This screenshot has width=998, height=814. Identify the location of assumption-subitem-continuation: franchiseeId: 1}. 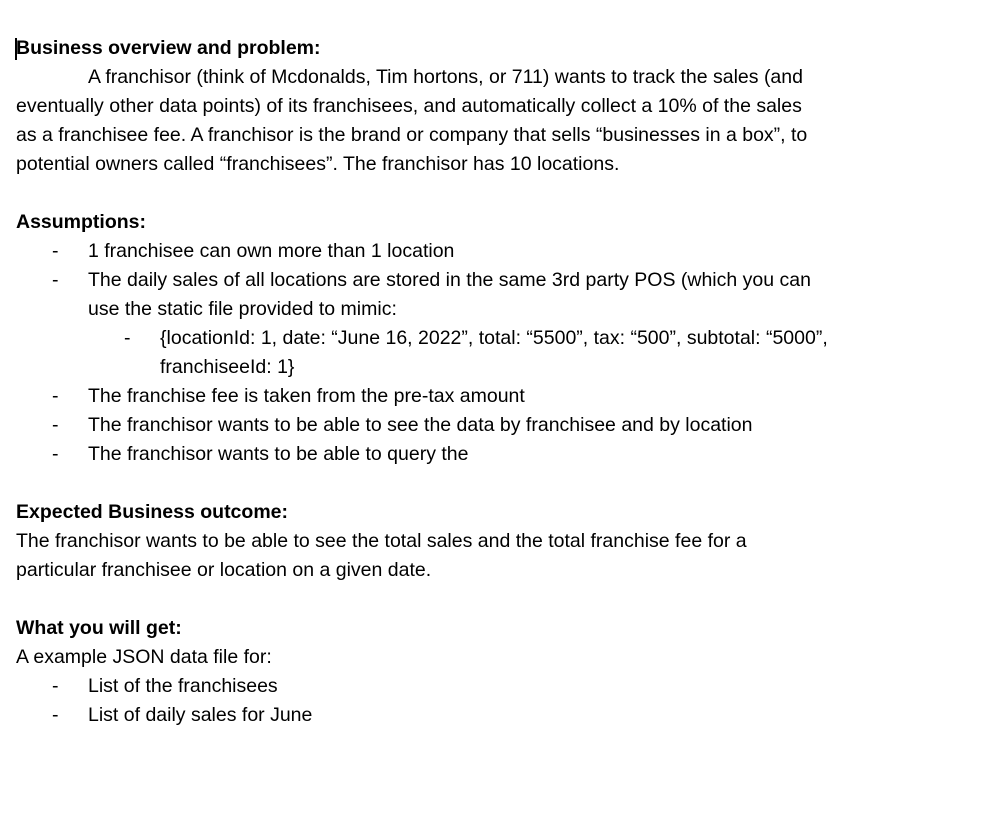
(481, 367).